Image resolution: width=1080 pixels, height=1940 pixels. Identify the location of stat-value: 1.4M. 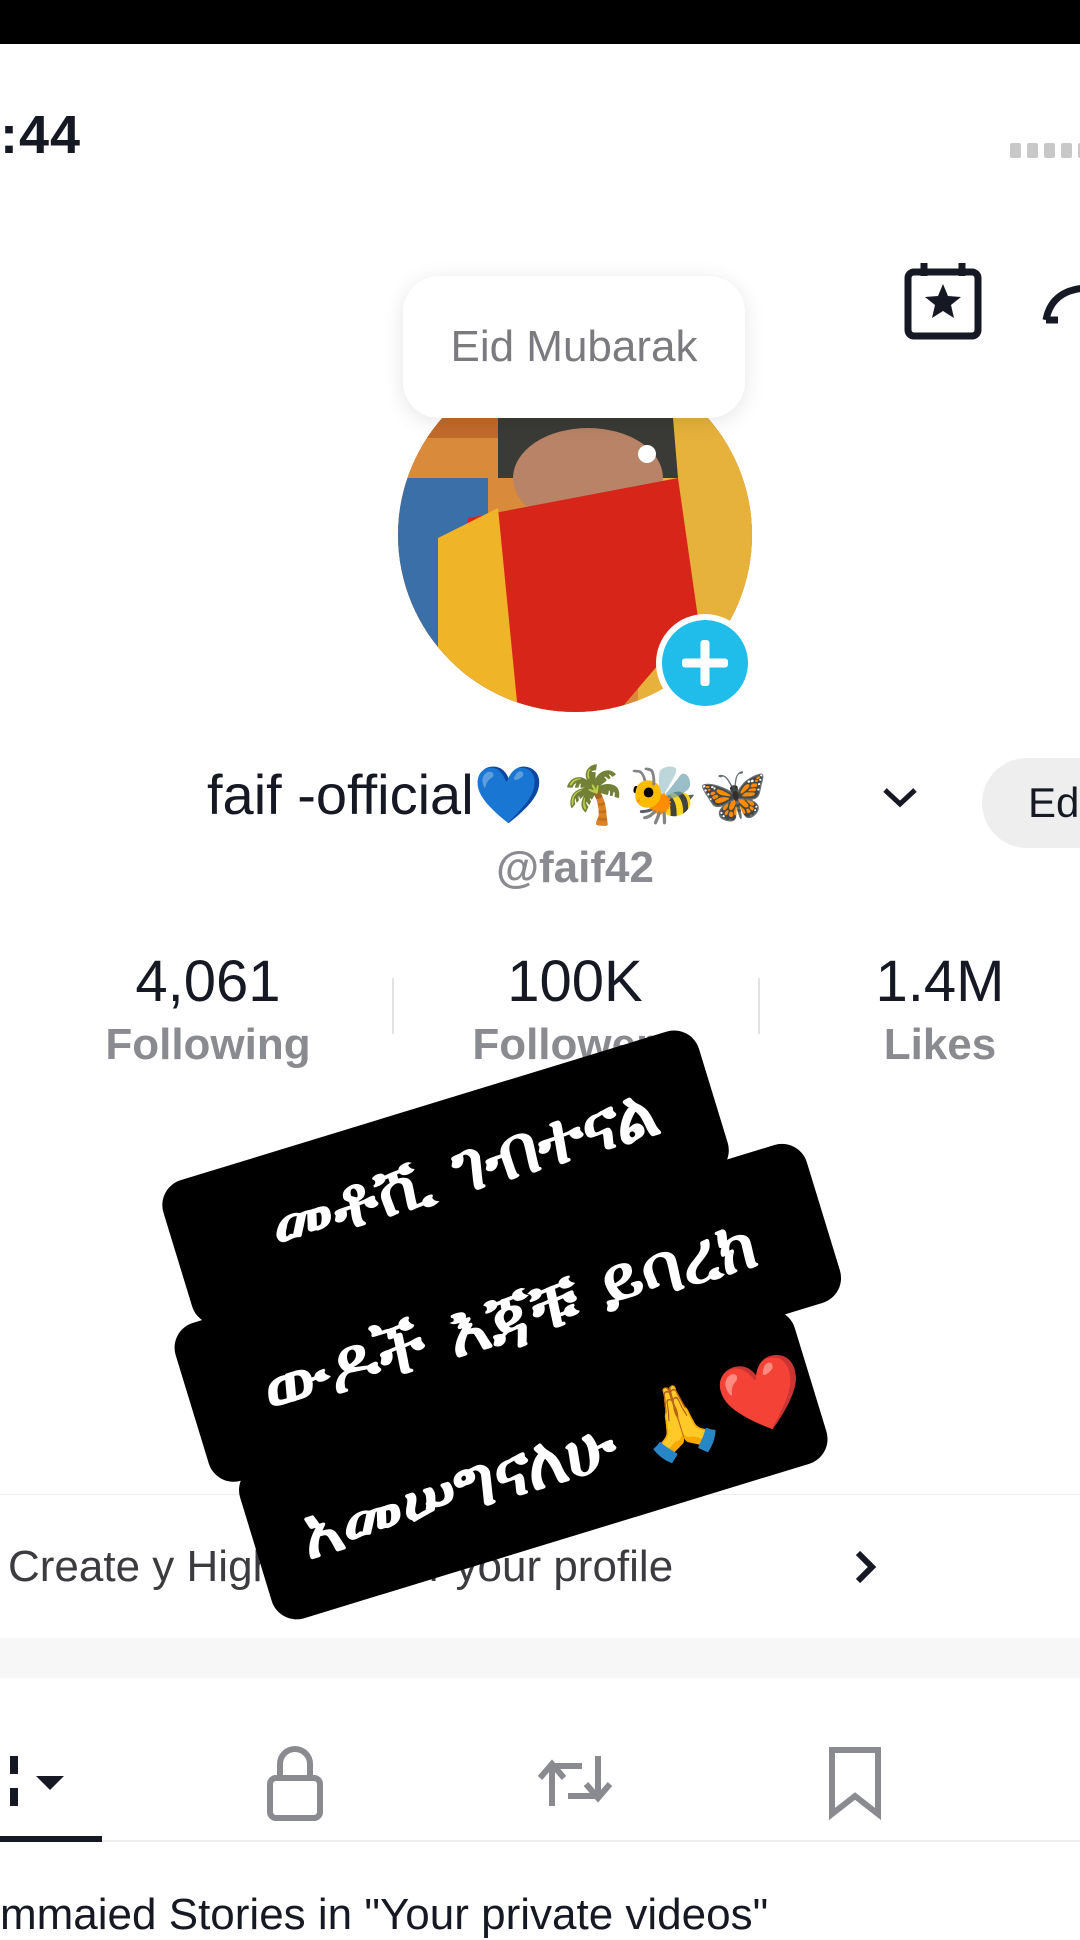
(940, 981).